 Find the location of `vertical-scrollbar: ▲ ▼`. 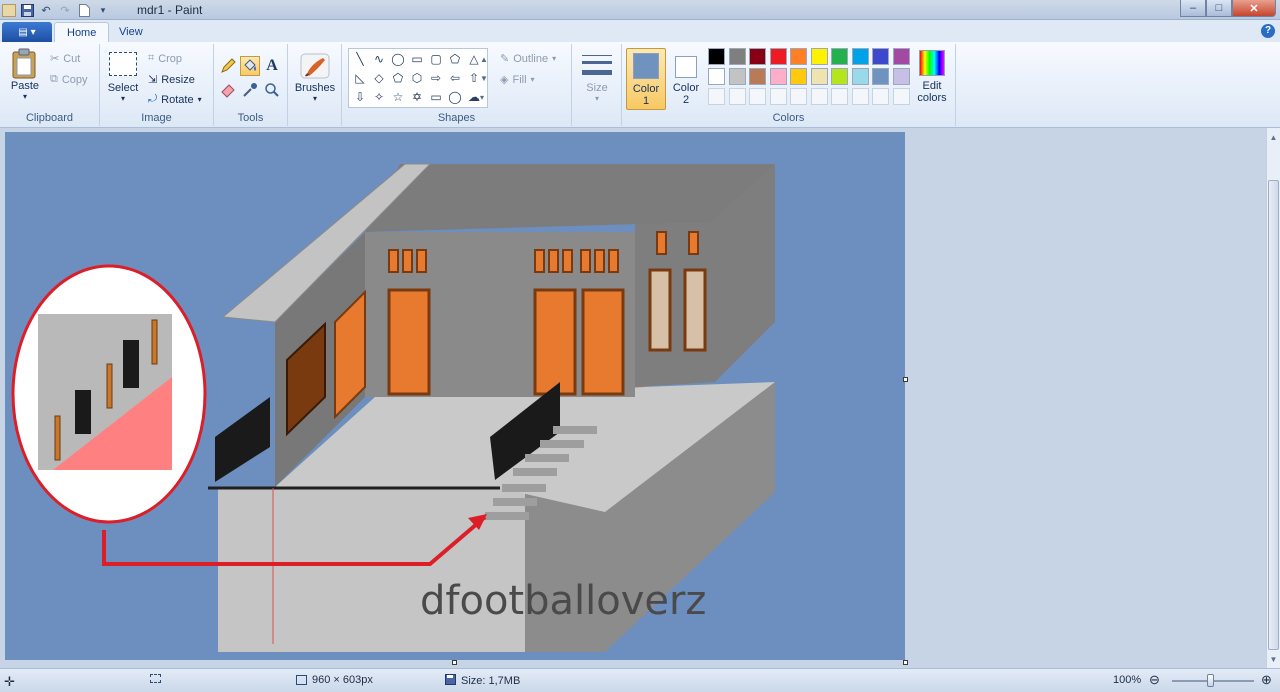

vertical-scrollbar: ▲ ▼ is located at coordinates (1273, 398).